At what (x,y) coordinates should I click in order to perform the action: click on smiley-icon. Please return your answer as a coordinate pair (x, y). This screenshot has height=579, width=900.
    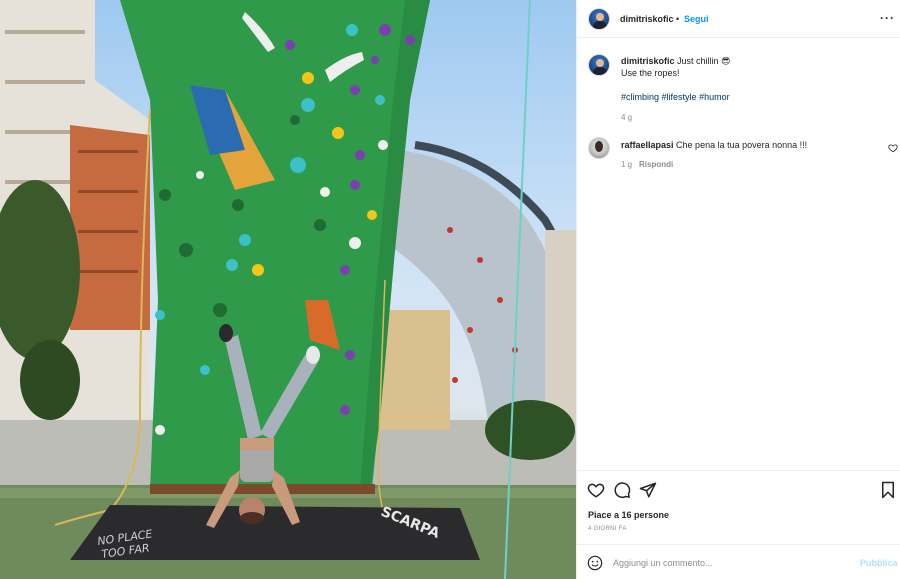
    Looking at the image, I should click on (595, 563).